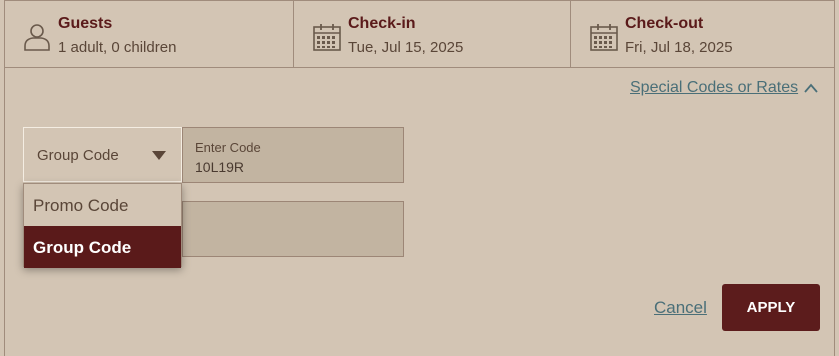 The image size is (839, 356). What do you see at coordinates (292, 167) in the screenshot?
I see `code-input` at bounding box center [292, 167].